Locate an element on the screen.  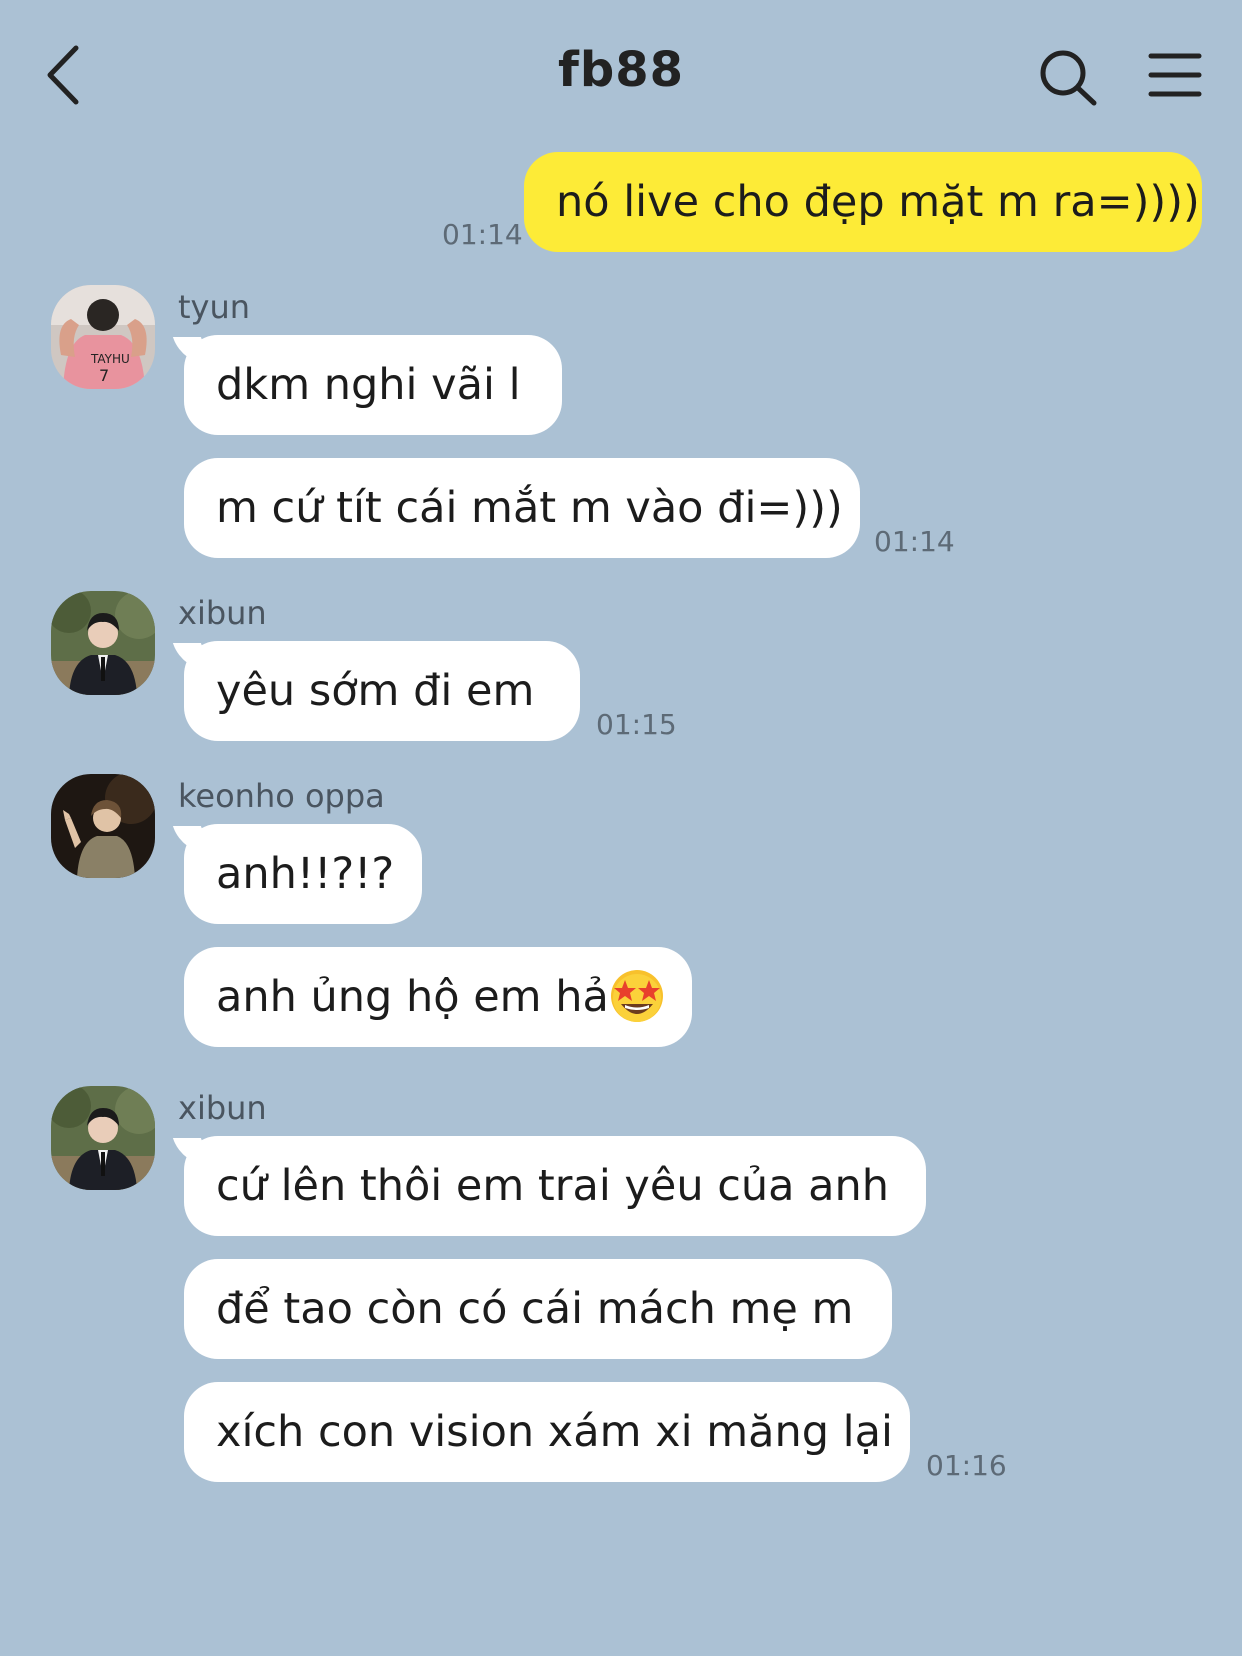
message-time: 01:15 is located at coordinates (636, 724).